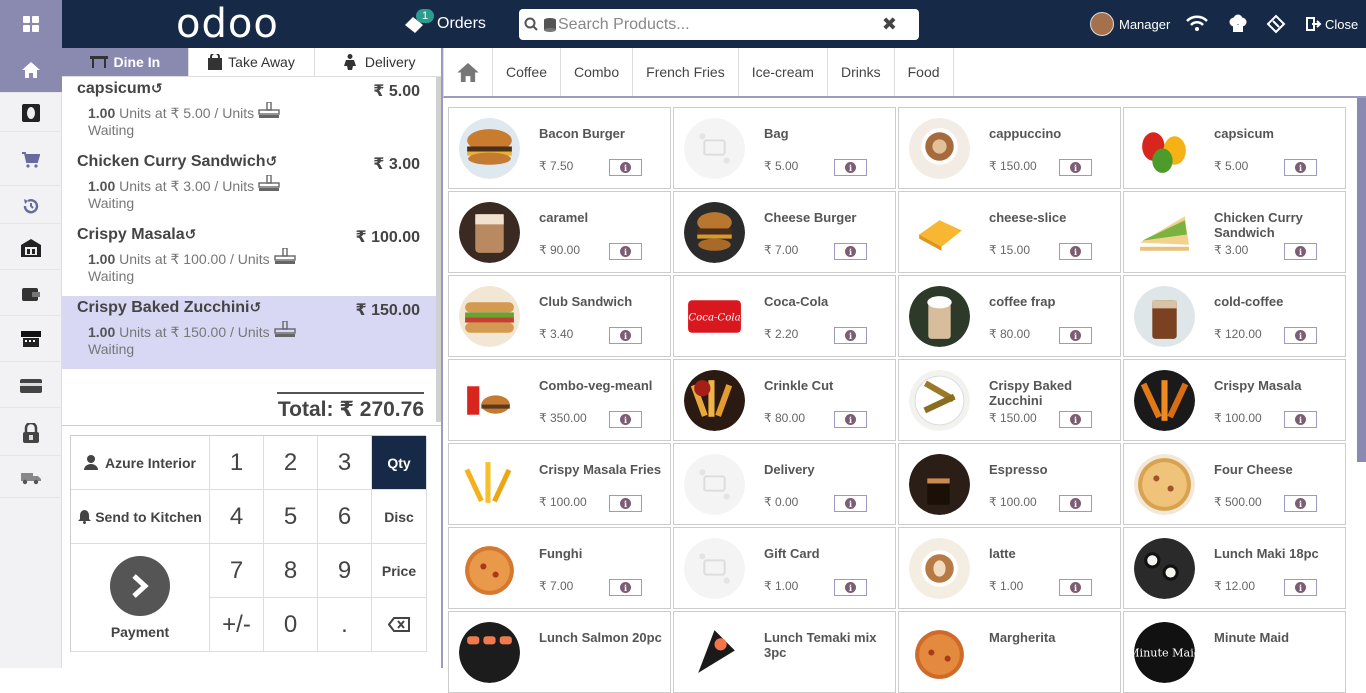 This screenshot has width=1366, height=693. What do you see at coordinates (345, 571) in the screenshot?
I see `numpad-key-9: 9` at bounding box center [345, 571].